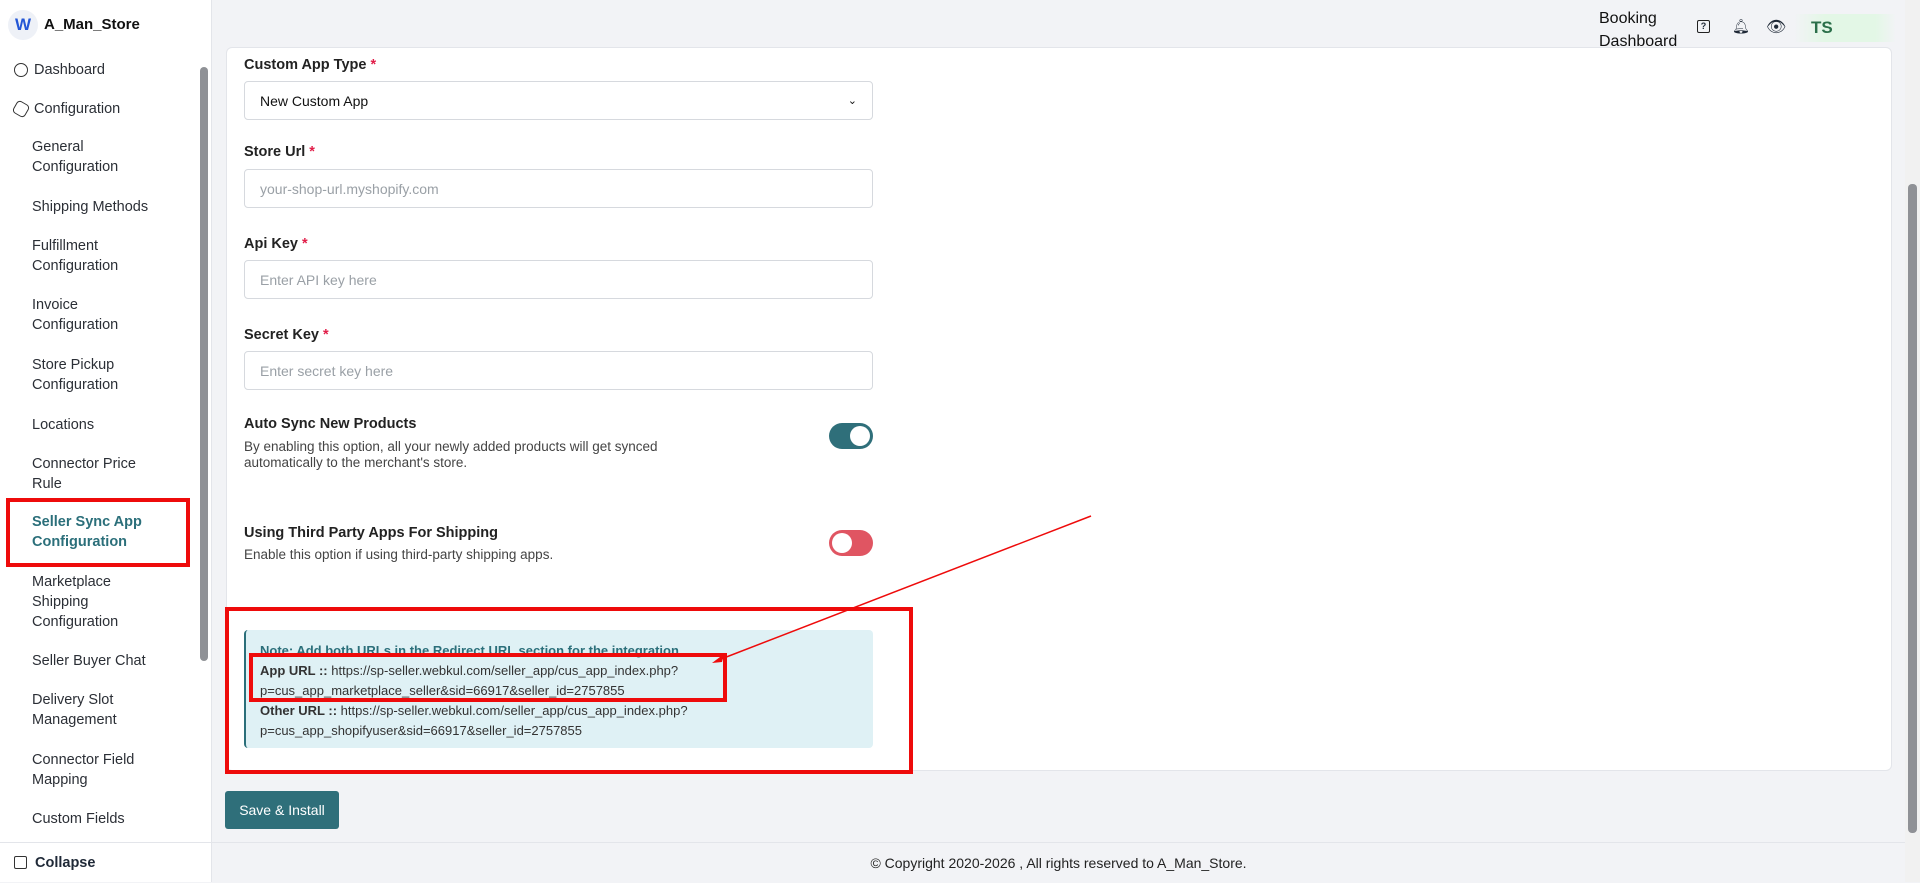 The image size is (1920, 883). Describe the element at coordinates (282, 810) in the screenshot. I see `save-install-button: Save & Install` at that location.